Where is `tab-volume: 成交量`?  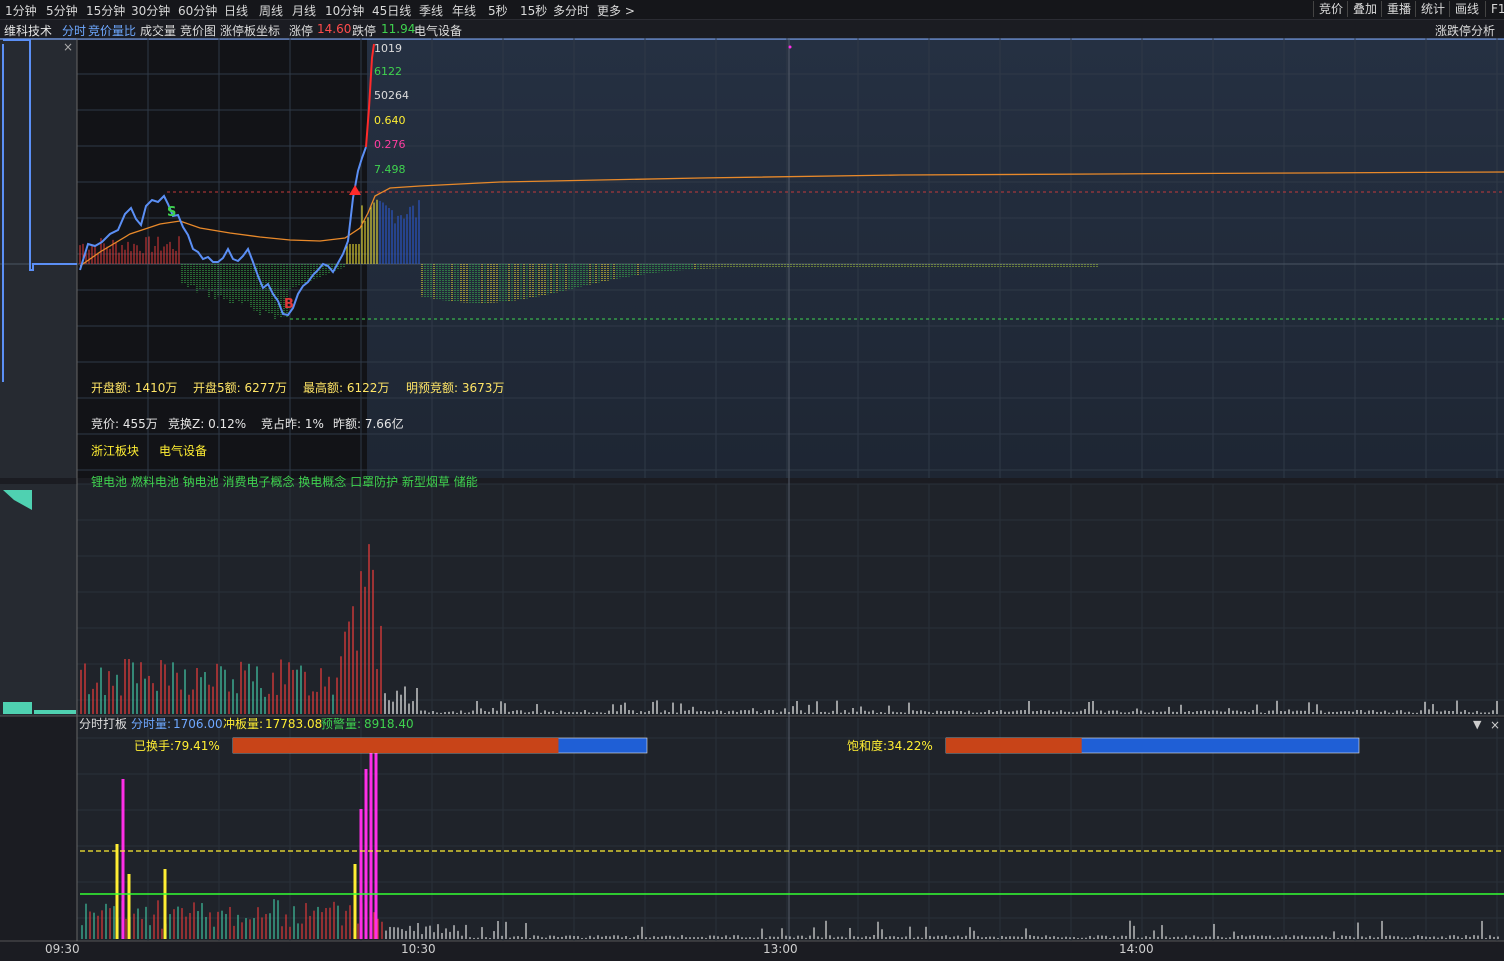 tab-volume: 成交量 is located at coordinates (158, 30).